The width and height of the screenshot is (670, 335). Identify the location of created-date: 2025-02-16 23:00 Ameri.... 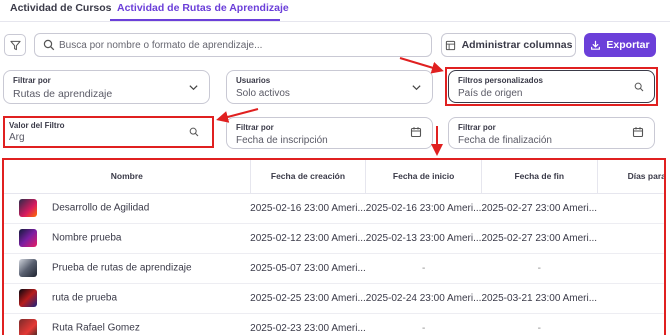
(308, 208).